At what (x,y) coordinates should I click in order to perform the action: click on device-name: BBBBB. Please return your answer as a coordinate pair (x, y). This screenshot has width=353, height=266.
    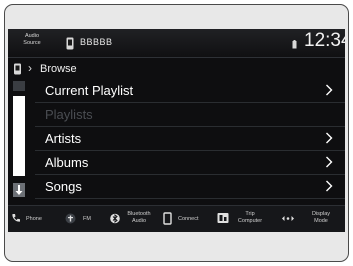
    Looking at the image, I should click on (96, 42).